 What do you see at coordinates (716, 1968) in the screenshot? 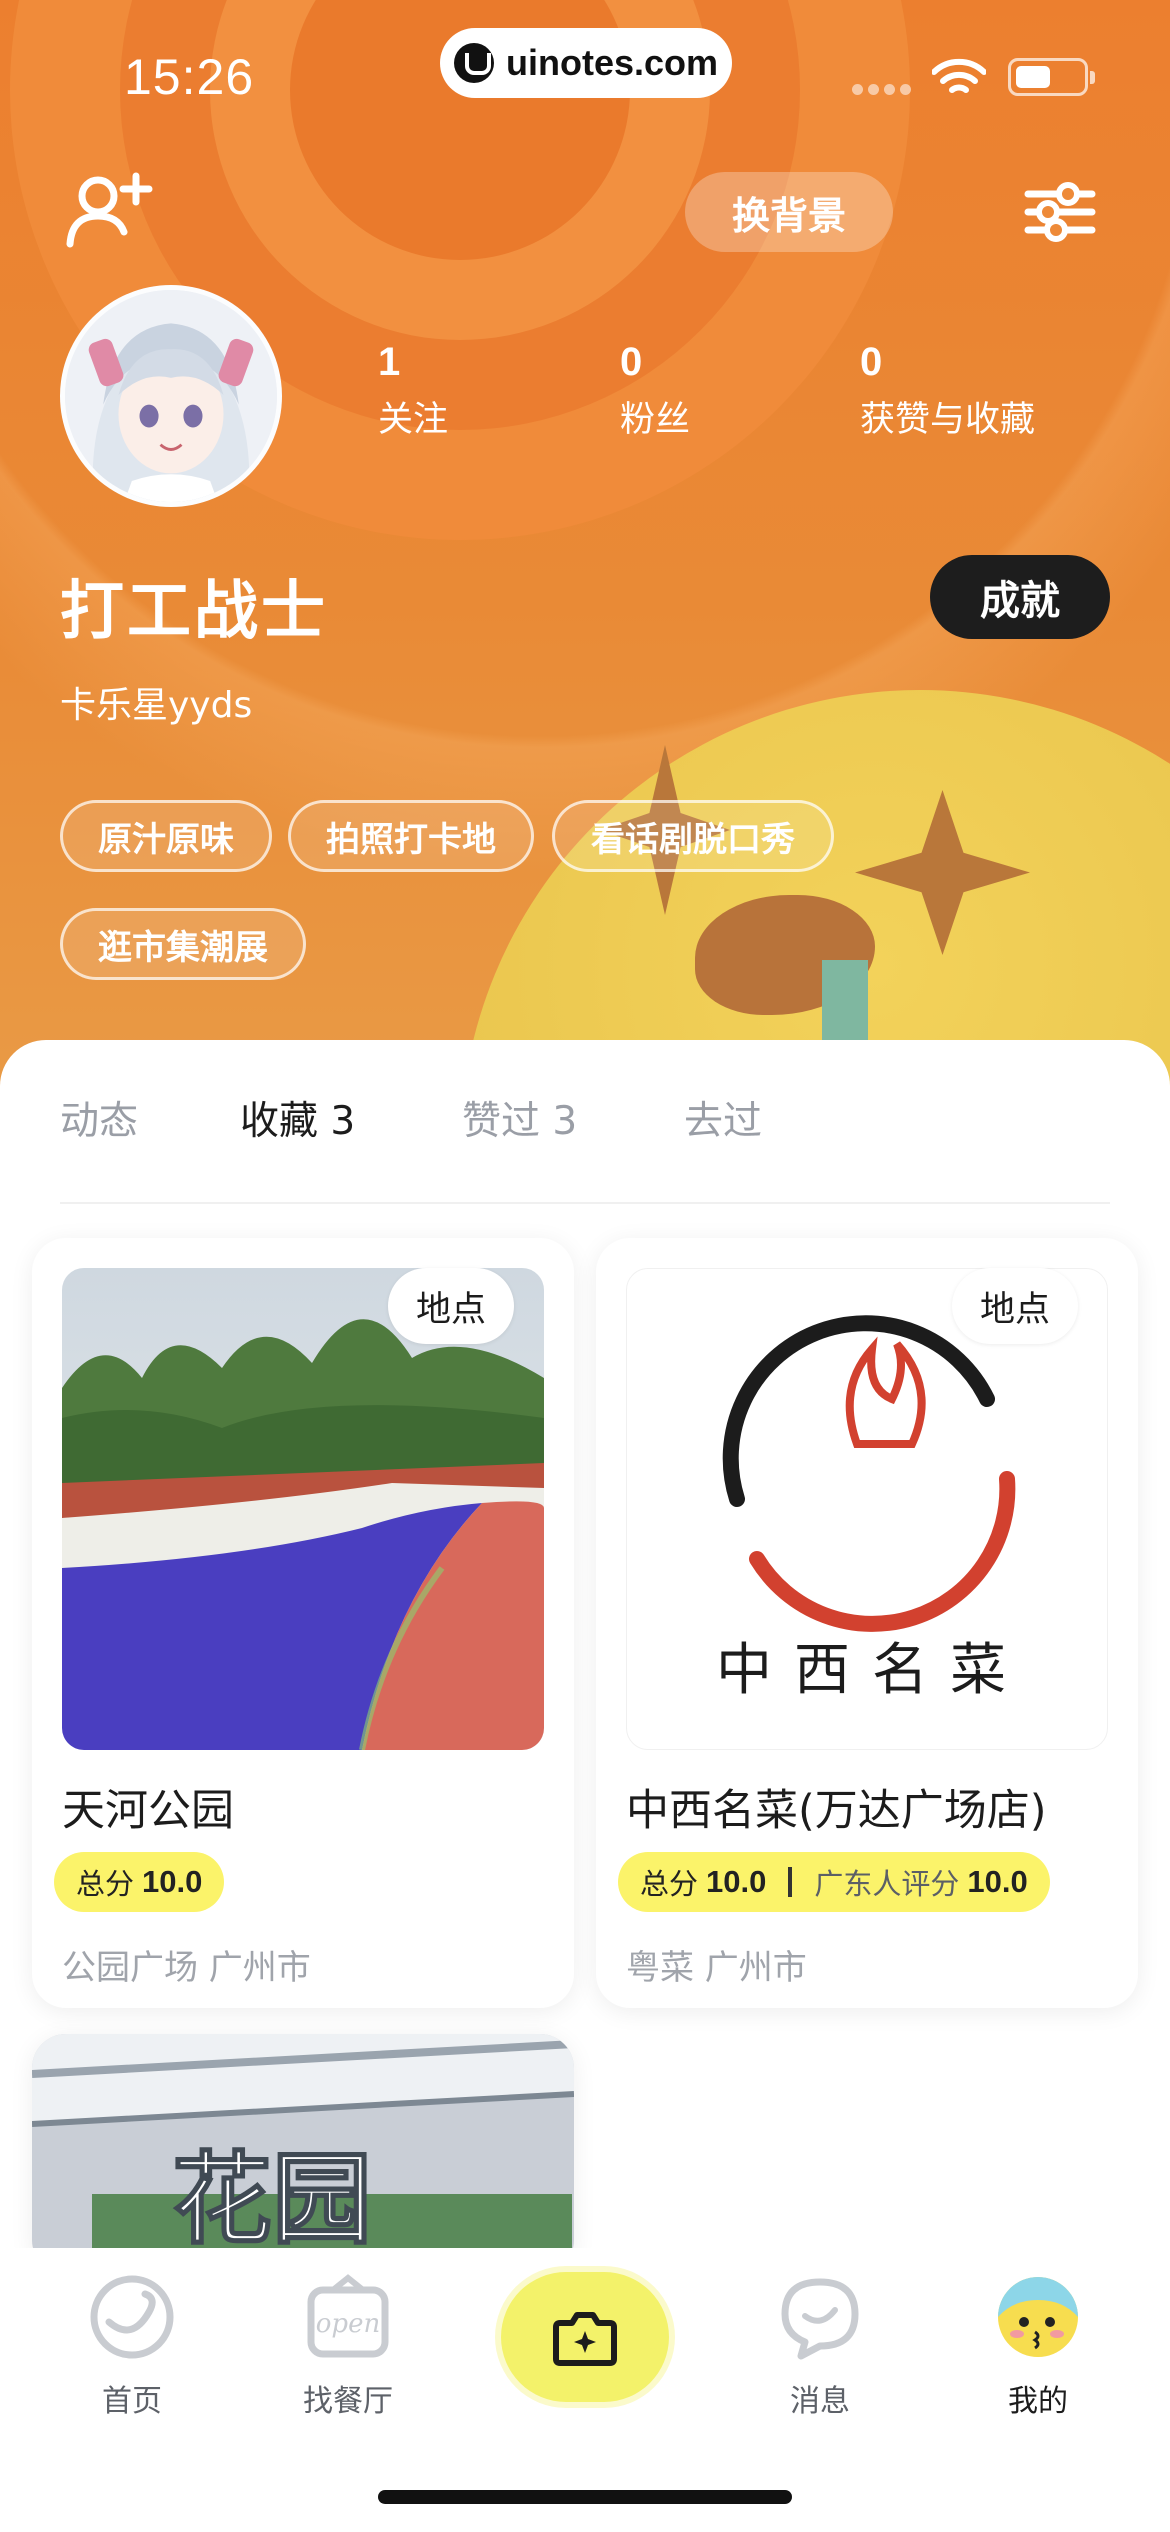
I see `place-meta: 粤菜 广州市` at bounding box center [716, 1968].